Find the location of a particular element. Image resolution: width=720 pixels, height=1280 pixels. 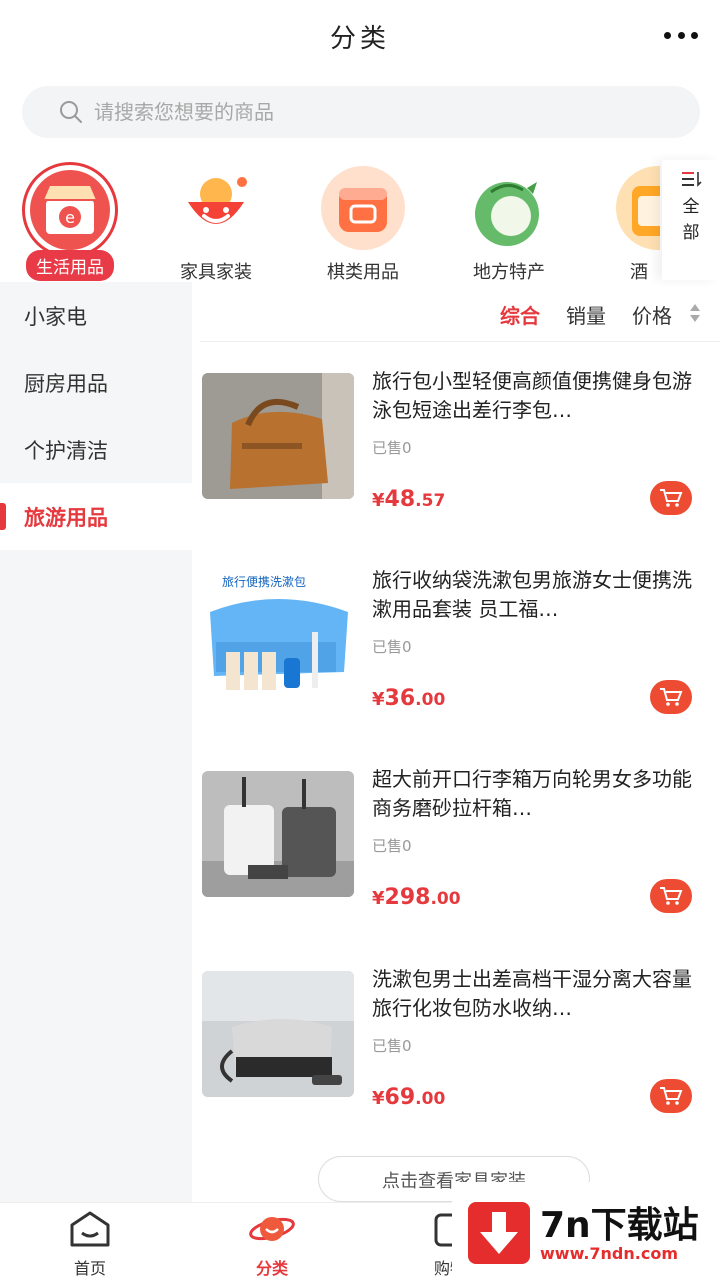

sidebar-item-personal-care: 个护清洁 is located at coordinates (96, 449).